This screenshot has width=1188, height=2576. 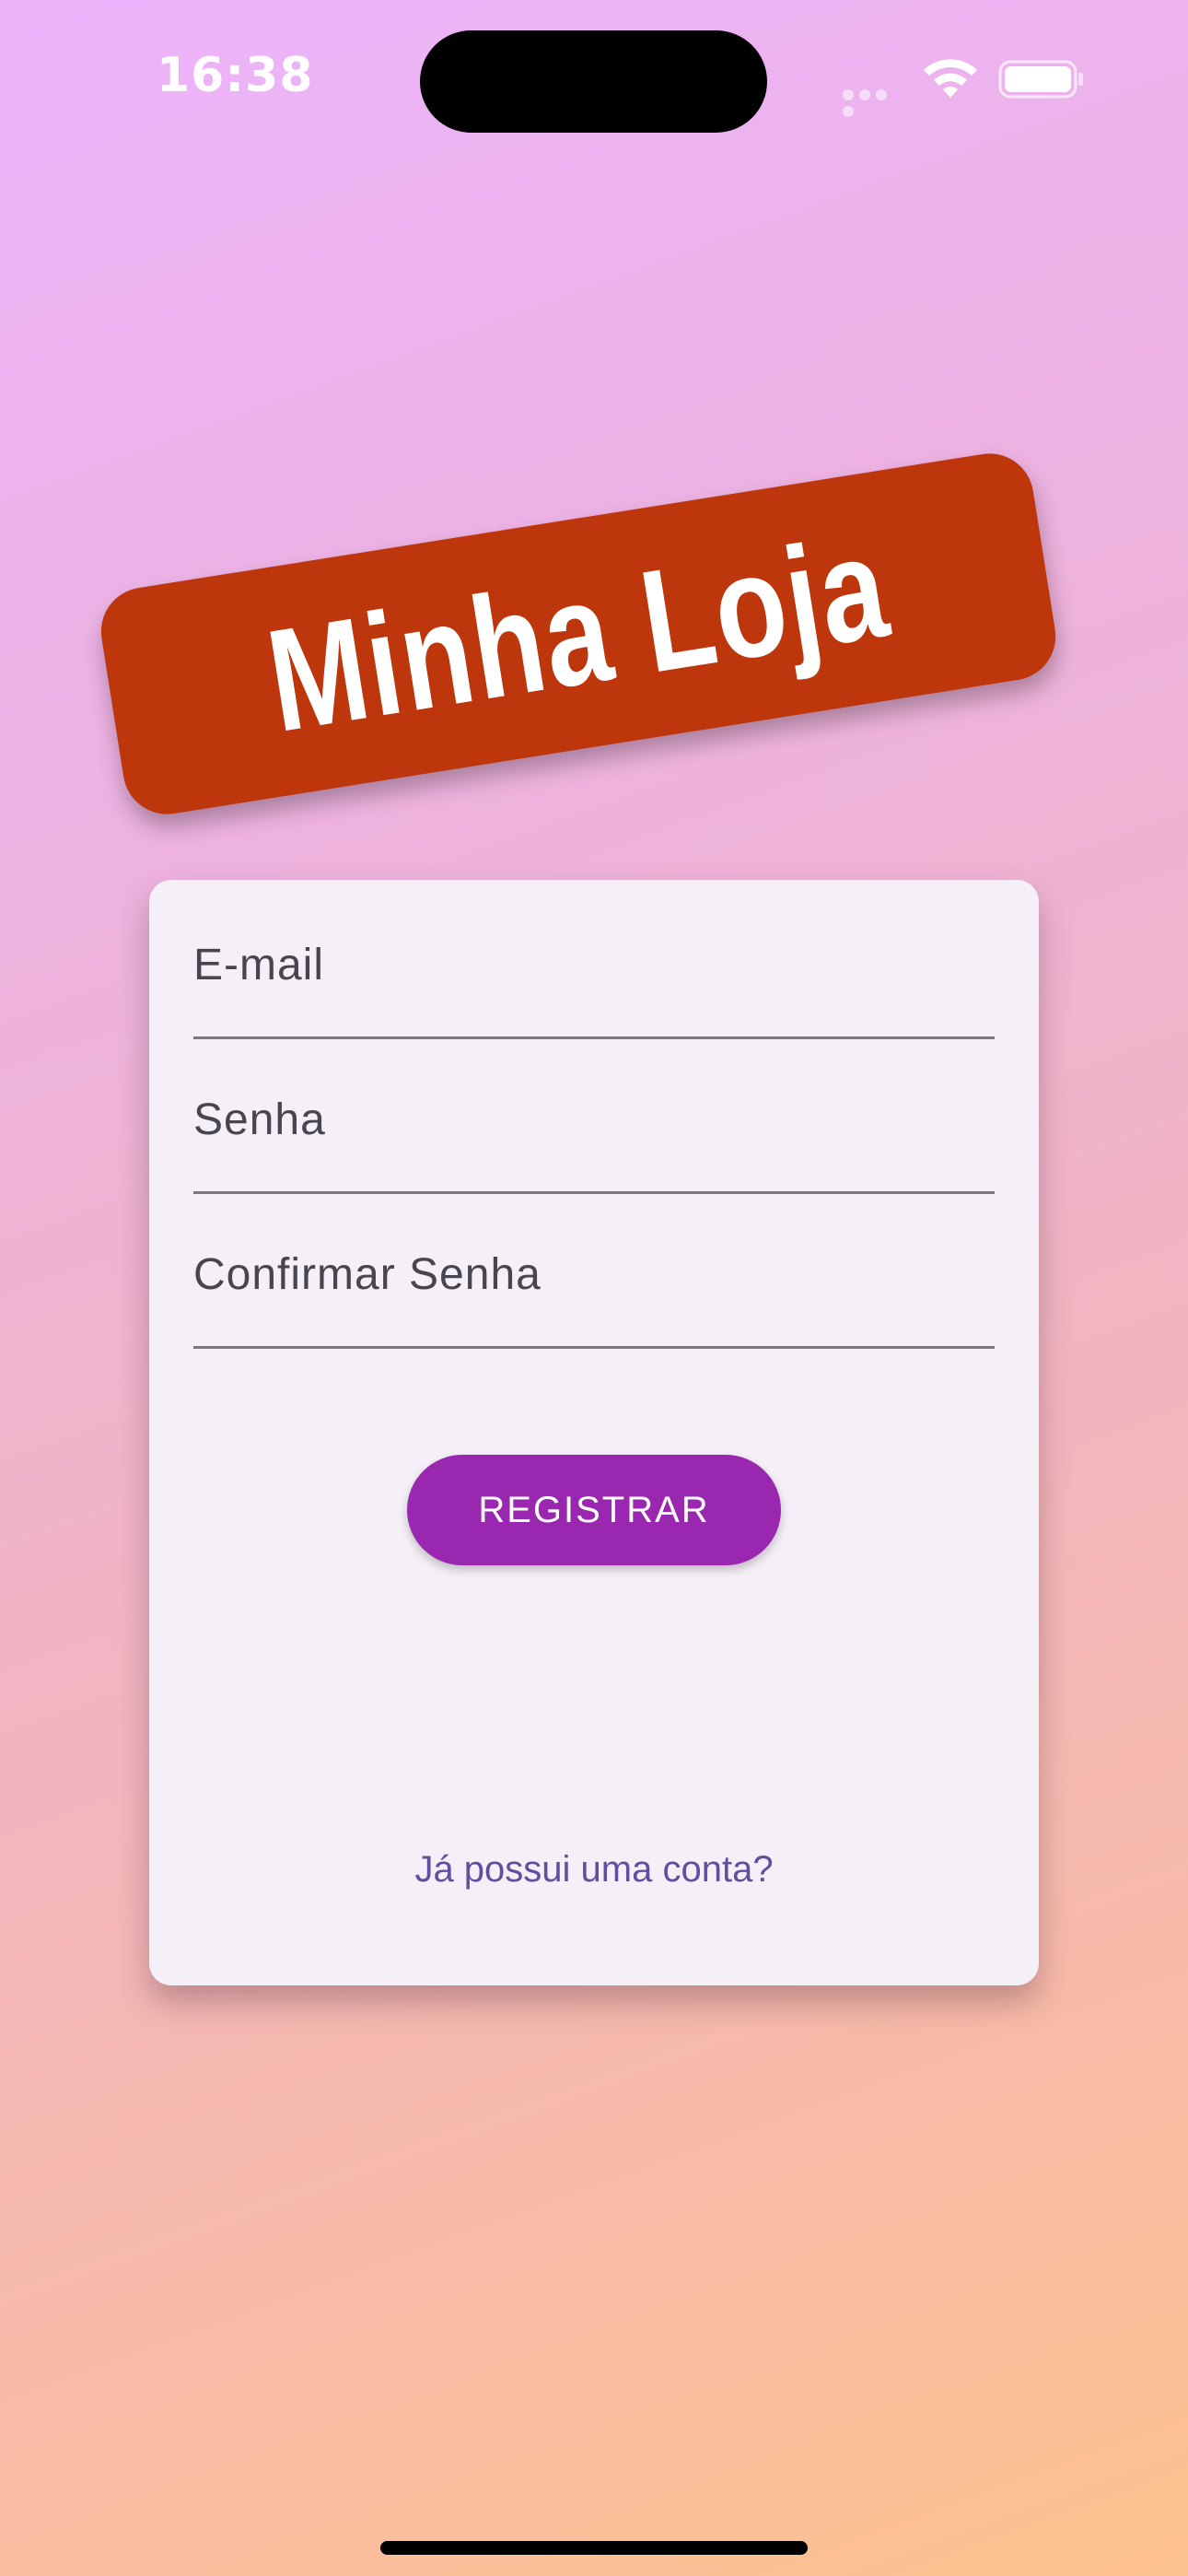 What do you see at coordinates (259, 965) in the screenshot?
I see `email-field-label: E-mail` at bounding box center [259, 965].